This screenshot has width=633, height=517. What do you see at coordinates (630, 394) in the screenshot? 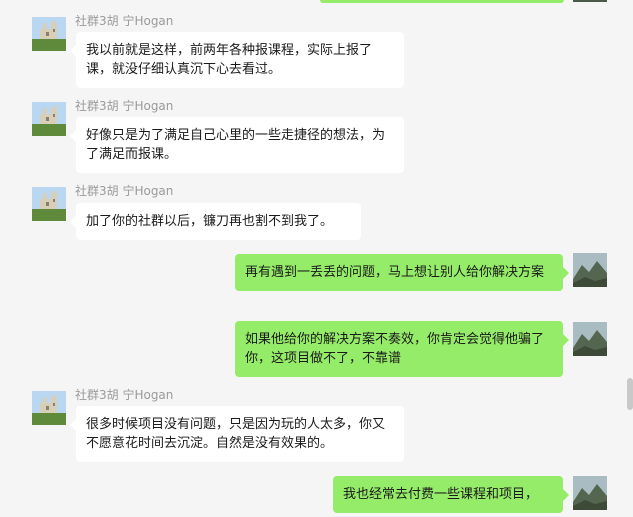
I see `scrollbar-thumb` at bounding box center [630, 394].